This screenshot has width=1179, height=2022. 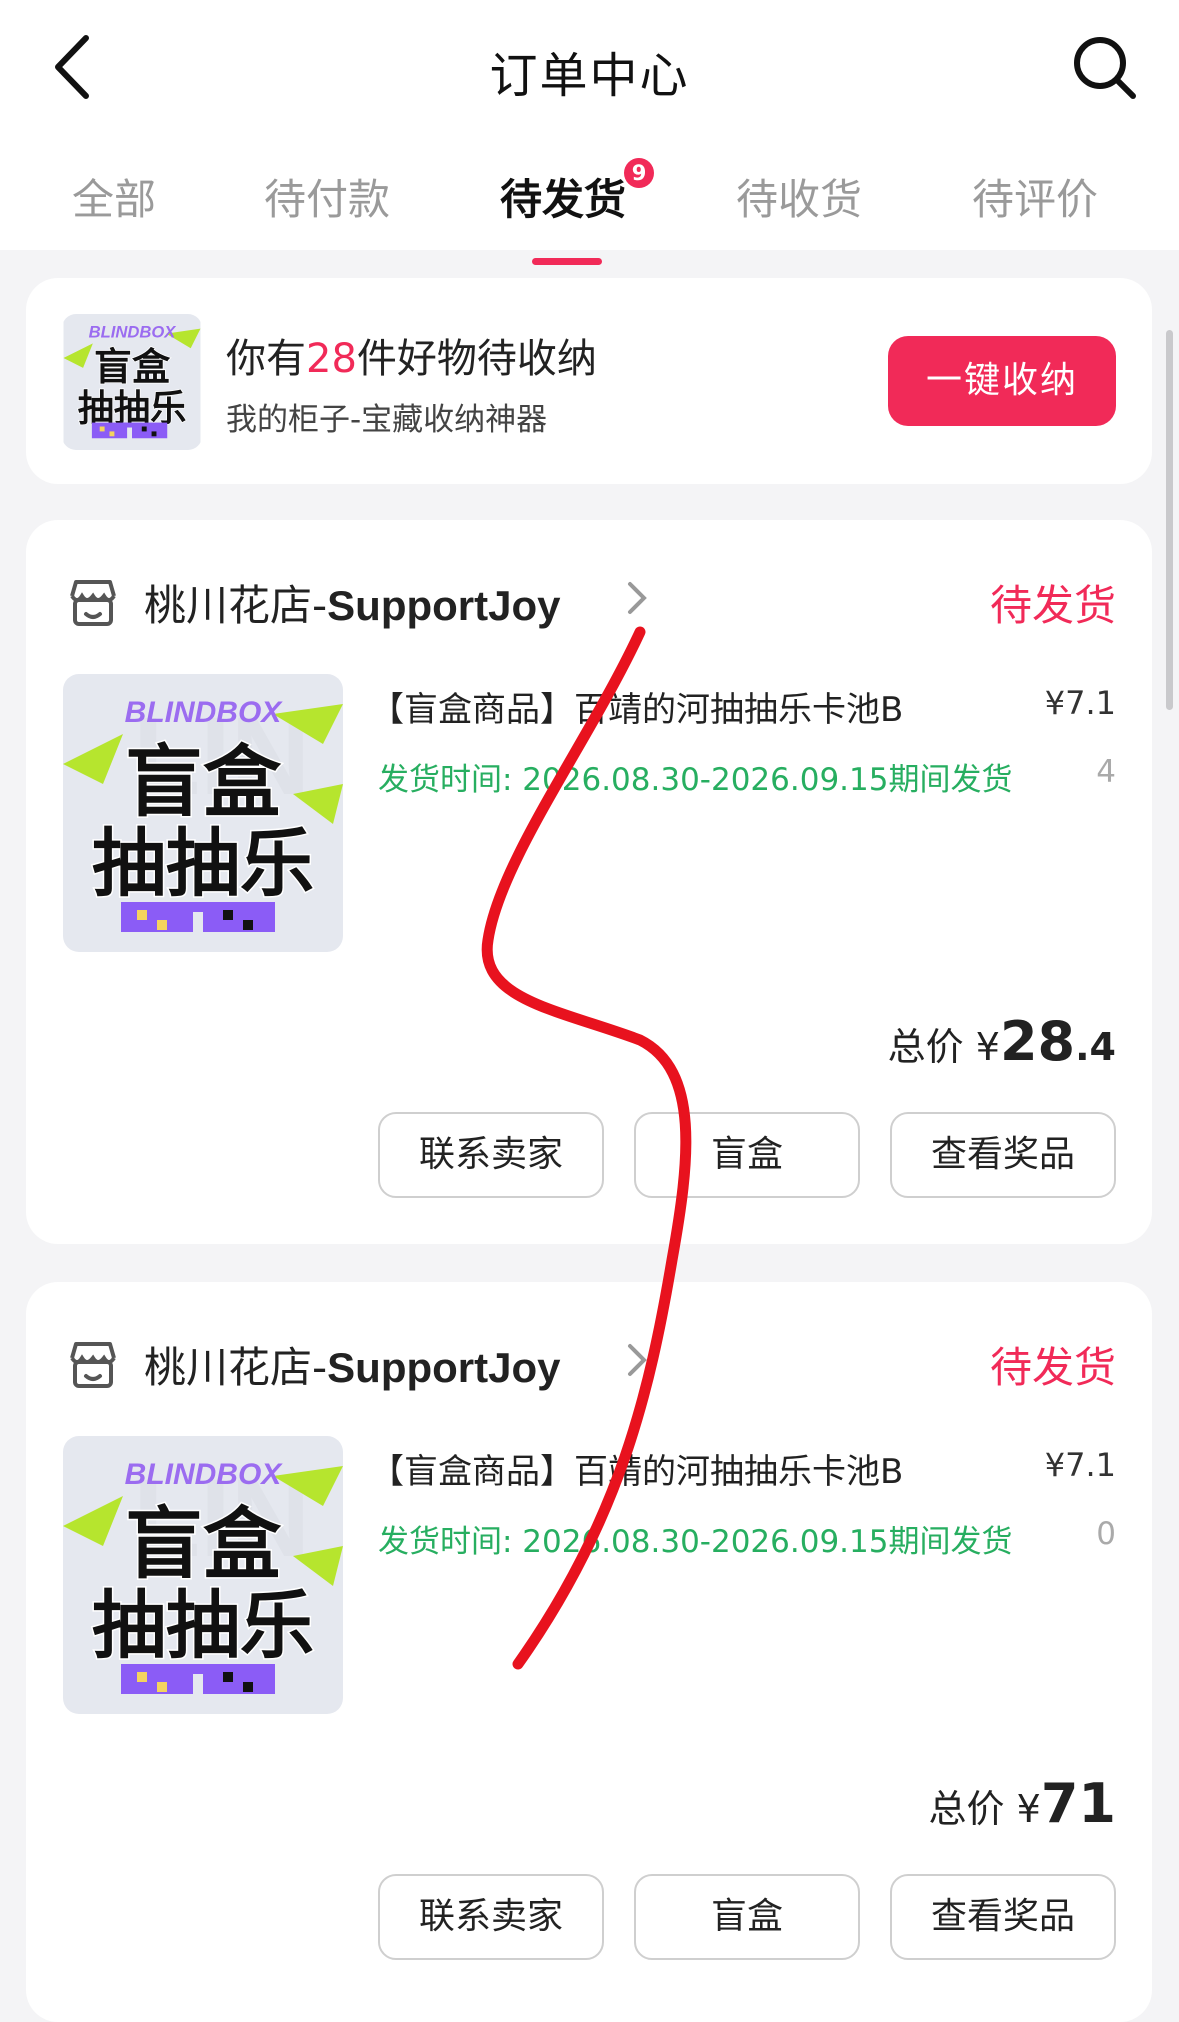 What do you see at coordinates (563, 199) in the screenshot?
I see `tab-label: 待发货` at bounding box center [563, 199].